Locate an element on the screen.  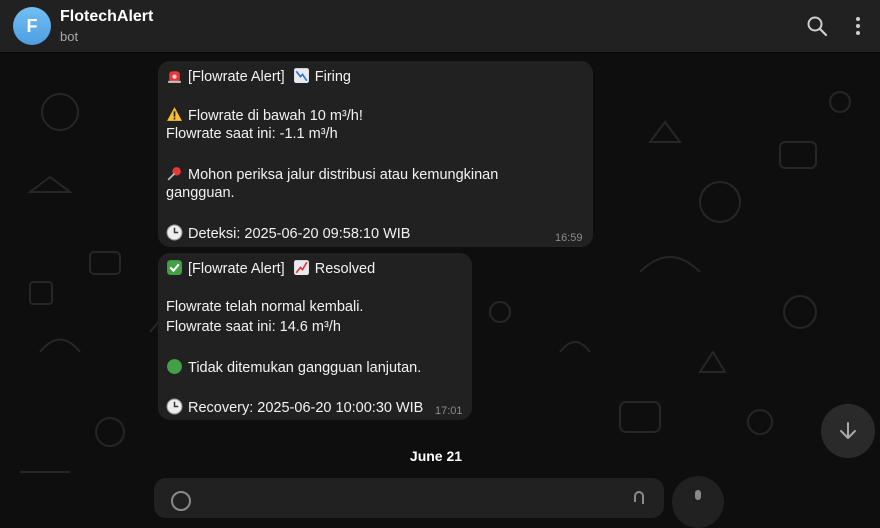
message-line: Tidak ditemukan gangguan lanjutan. is located at coordinates (293, 367).